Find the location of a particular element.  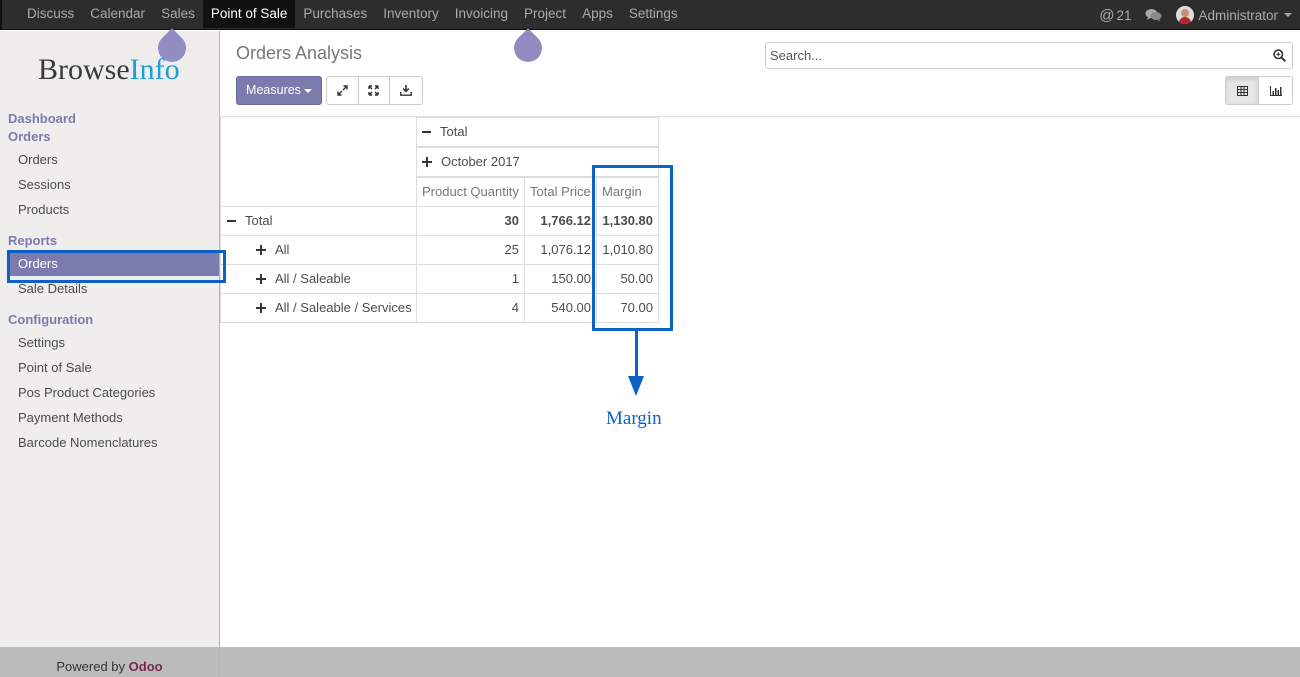

mentions-button: @ 21 is located at coordinates (1115, 15).